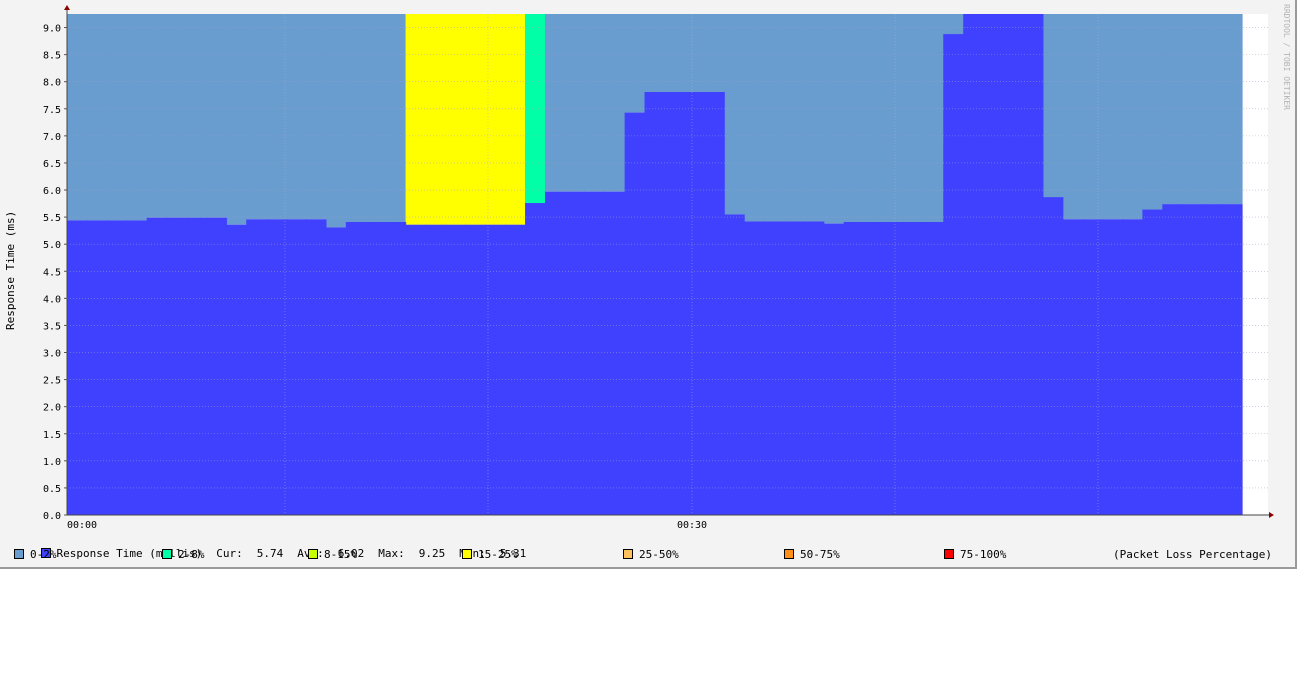 Image resolution: width=1297 pixels, height=678 pixels. What do you see at coordinates (82, 525) in the screenshot?
I see `x-tick-label: 00:00` at bounding box center [82, 525].